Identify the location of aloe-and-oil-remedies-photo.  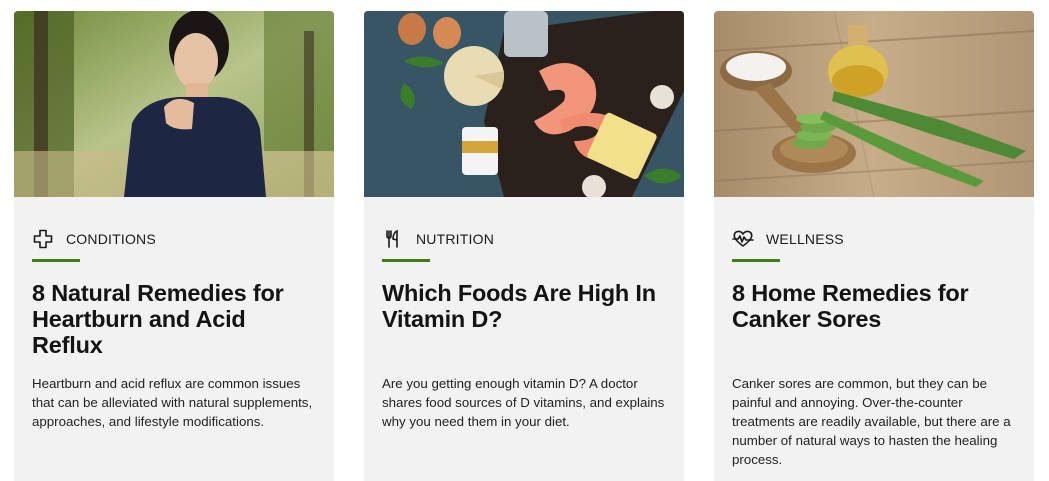
(874, 104).